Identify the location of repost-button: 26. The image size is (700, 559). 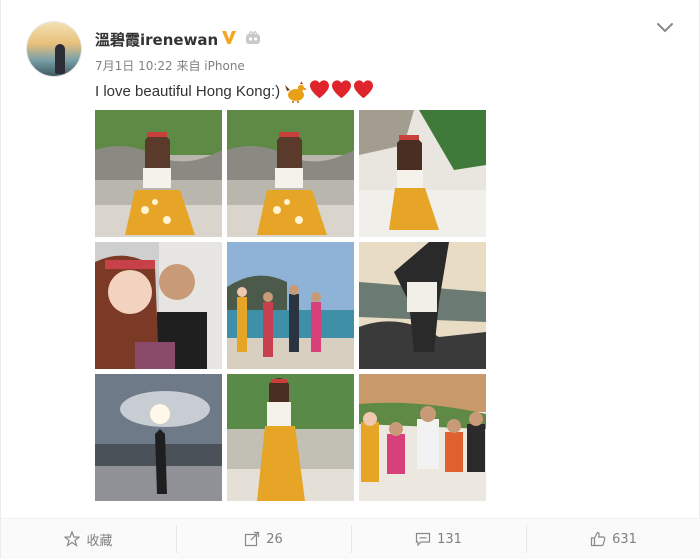
(263, 539).